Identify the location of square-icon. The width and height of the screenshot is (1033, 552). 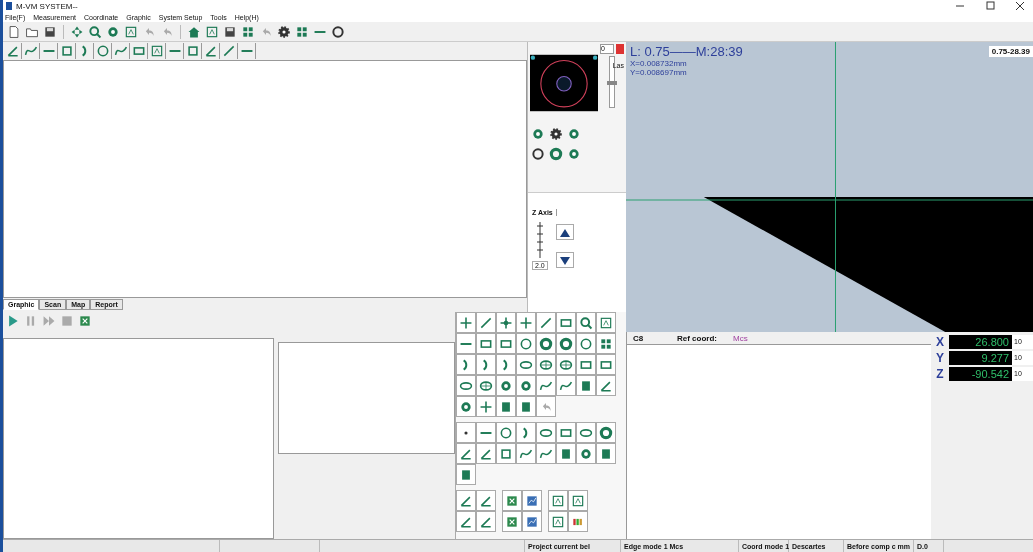
(506, 453).